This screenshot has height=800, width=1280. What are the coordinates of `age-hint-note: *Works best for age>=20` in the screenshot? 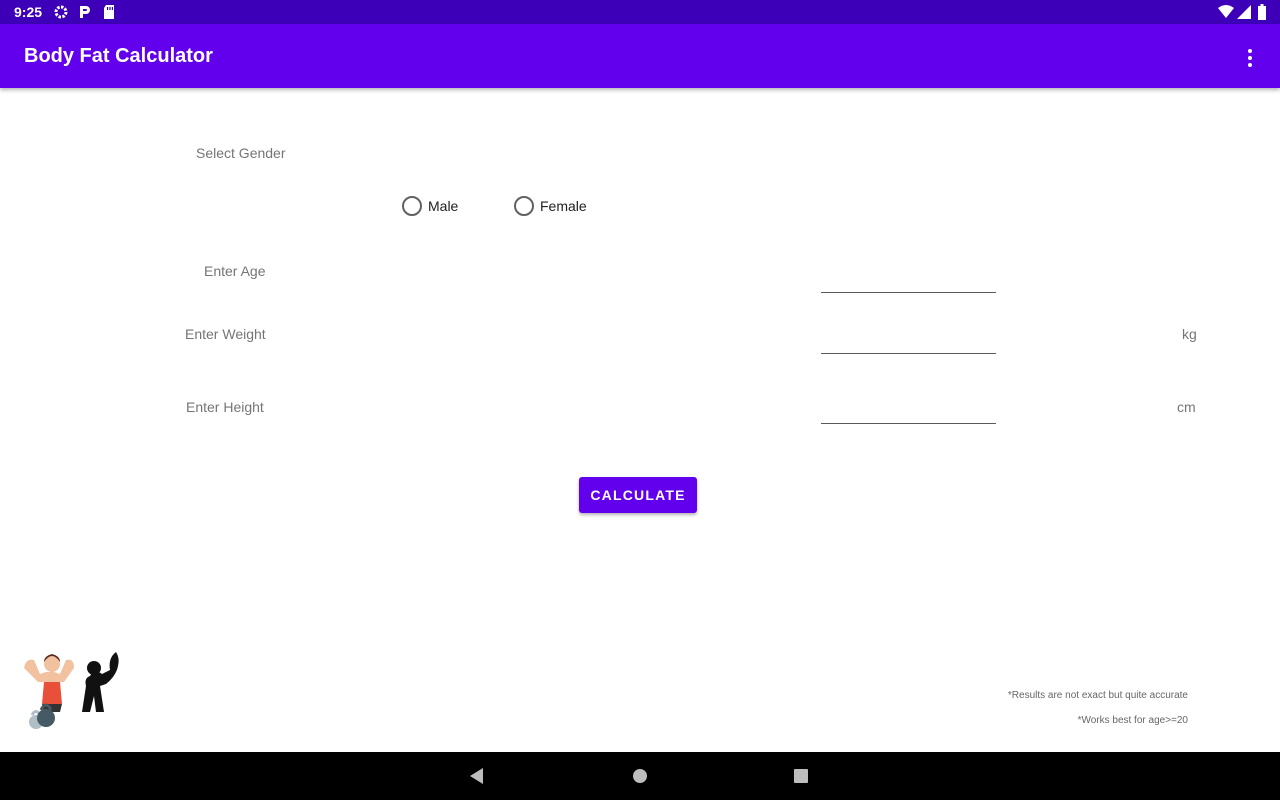 It's located at (1132, 720).